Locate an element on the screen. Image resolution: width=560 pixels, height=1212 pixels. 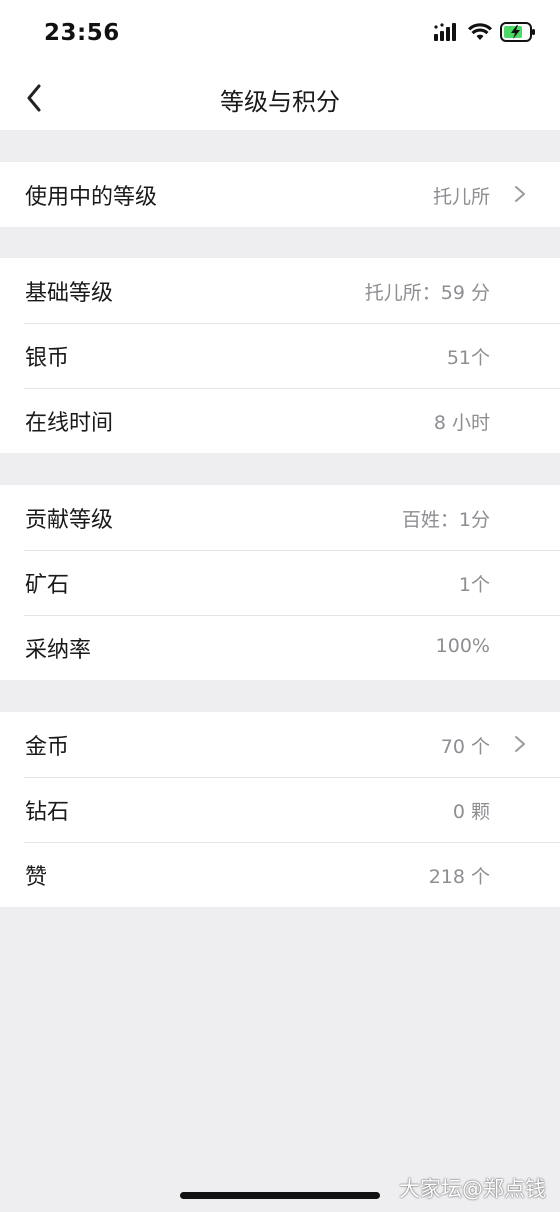
page-title: 等级与积分 is located at coordinates (280, 102).